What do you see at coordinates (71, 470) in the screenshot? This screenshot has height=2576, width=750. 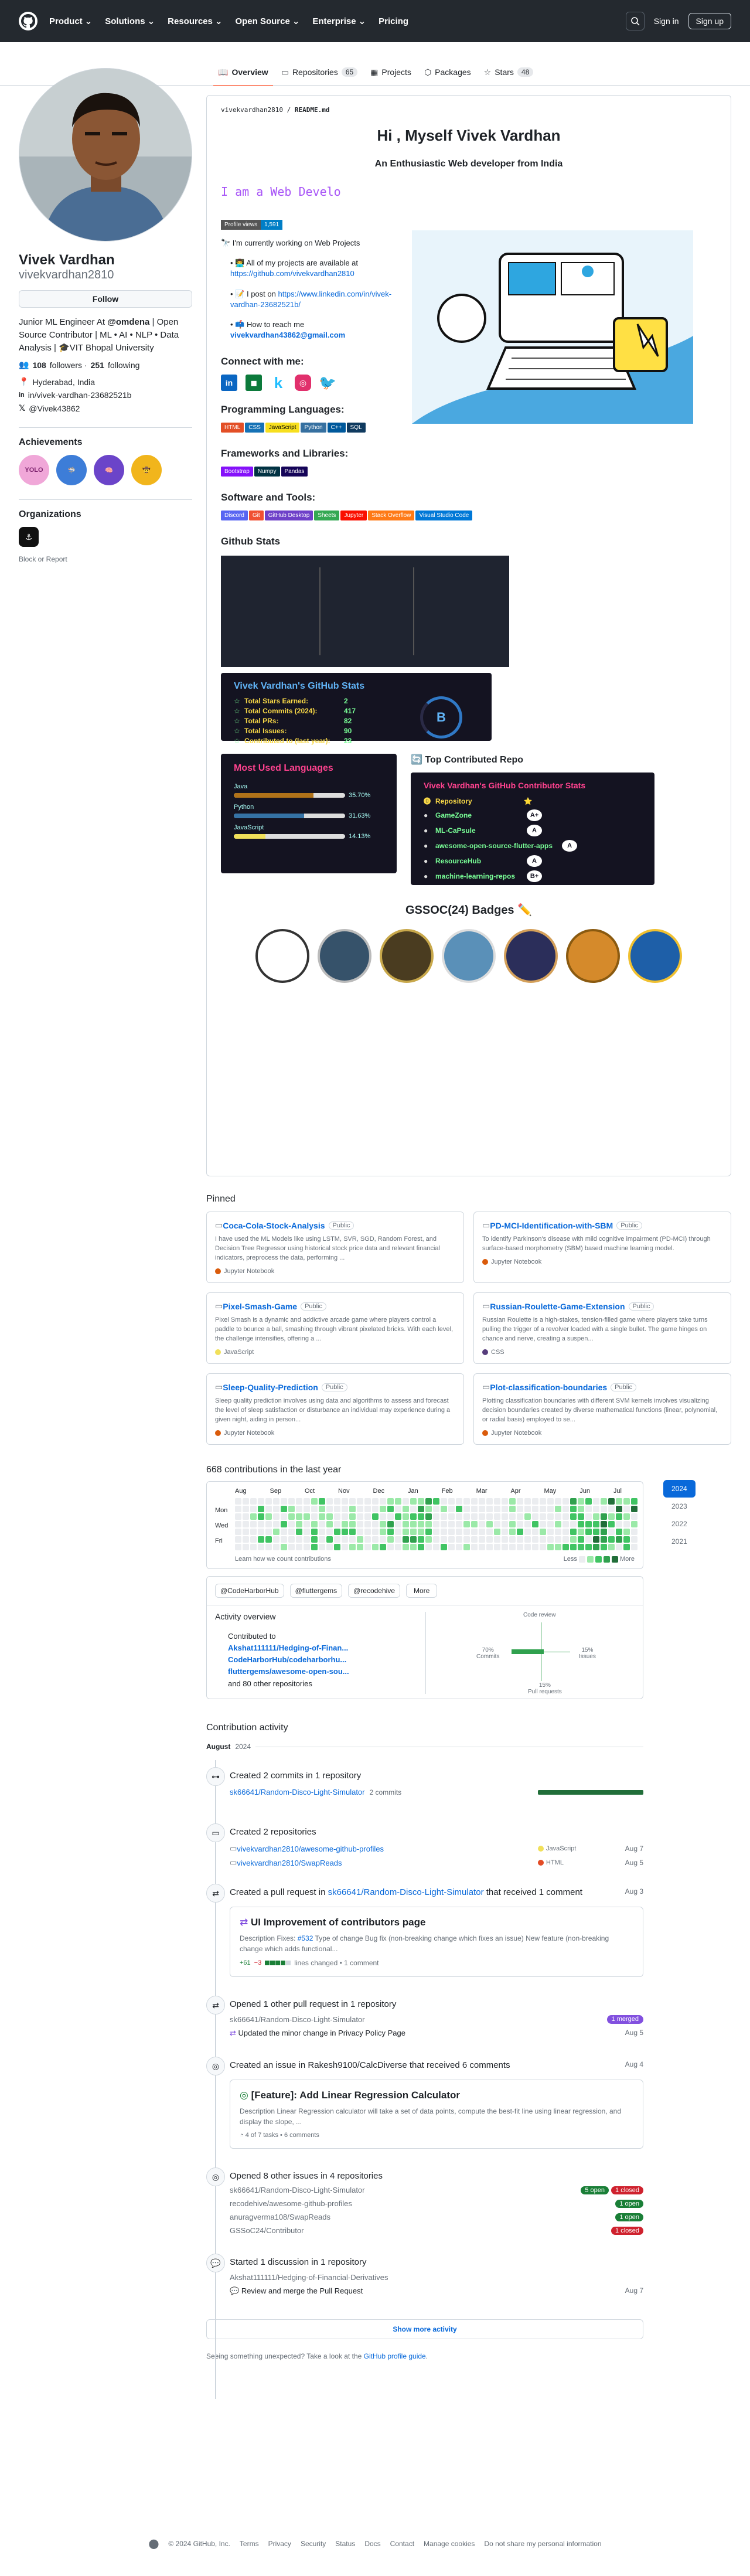 I see `pull-shark-achievement-icon: 🦈` at bounding box center [71, 470].